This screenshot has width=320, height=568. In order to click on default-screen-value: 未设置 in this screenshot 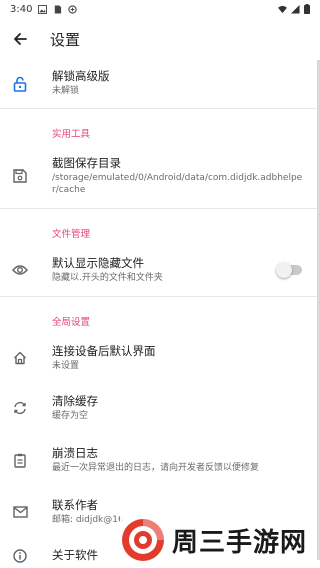, I will do `click(66, 366)`.